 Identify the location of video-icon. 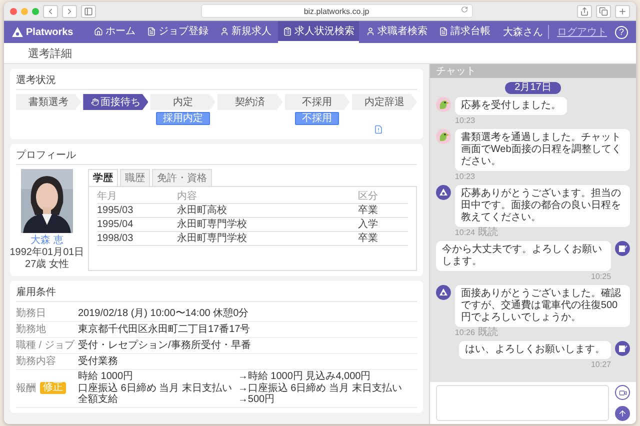
(622, 392).